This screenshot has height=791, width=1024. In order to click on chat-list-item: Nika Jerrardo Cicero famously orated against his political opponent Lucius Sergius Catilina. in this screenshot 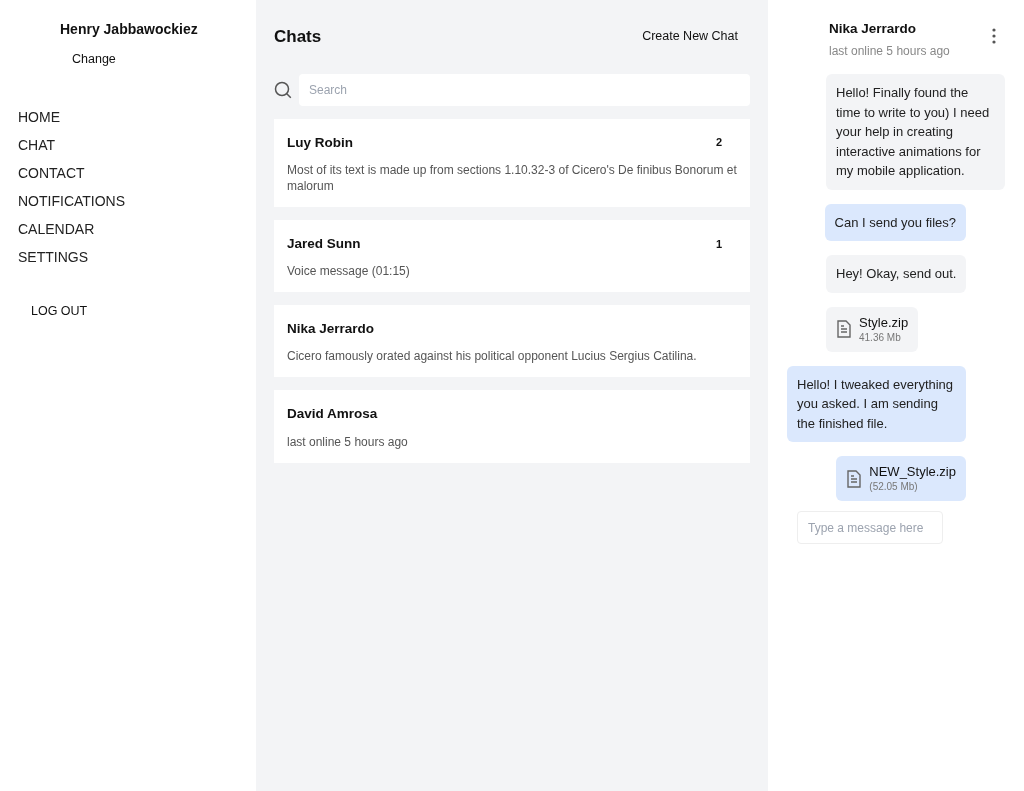, I will do `click(512, 341)`.